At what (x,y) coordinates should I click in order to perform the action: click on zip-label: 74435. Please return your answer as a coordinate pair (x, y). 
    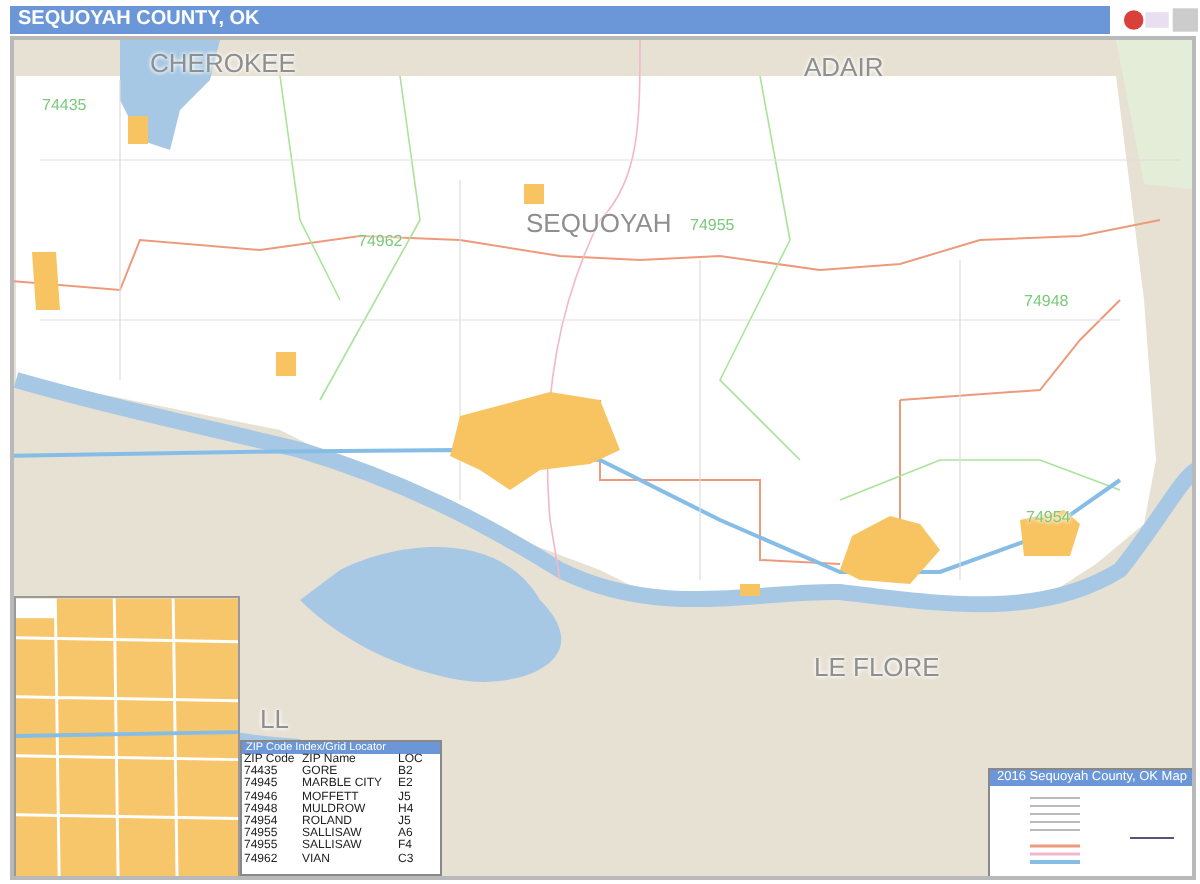
    Looking at the image, I should click on (64, 105).